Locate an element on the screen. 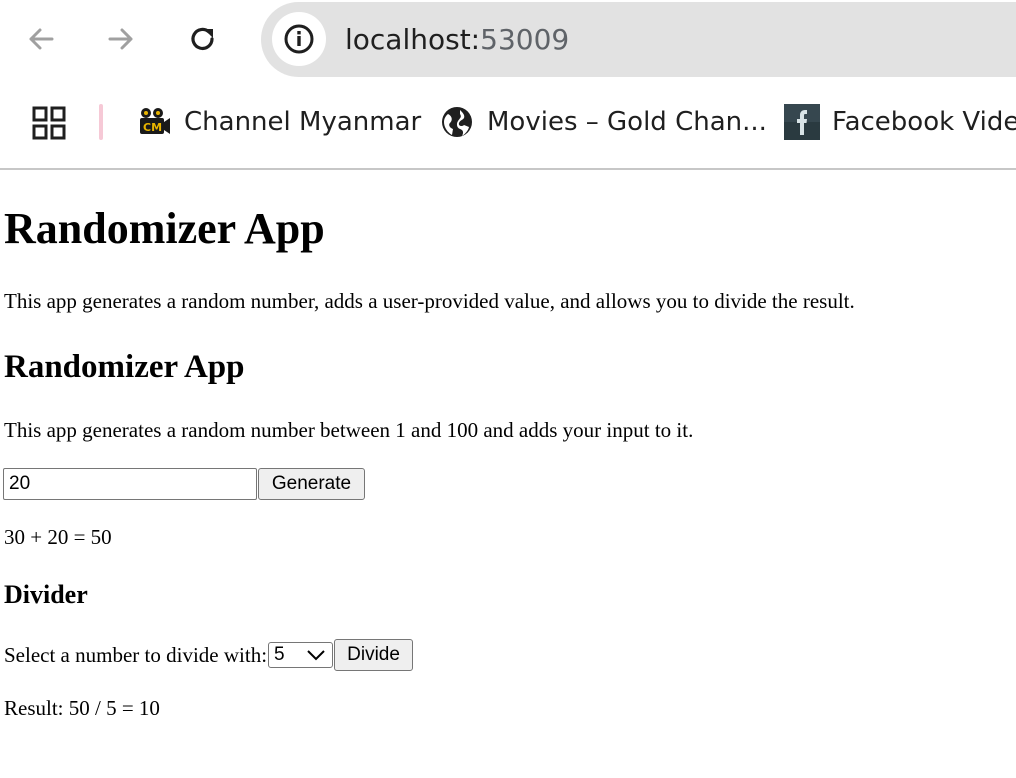 Image resolution: width=1016 pixels, height=778 pixels. divide-button: Divide is located at coordinates (374, 655).